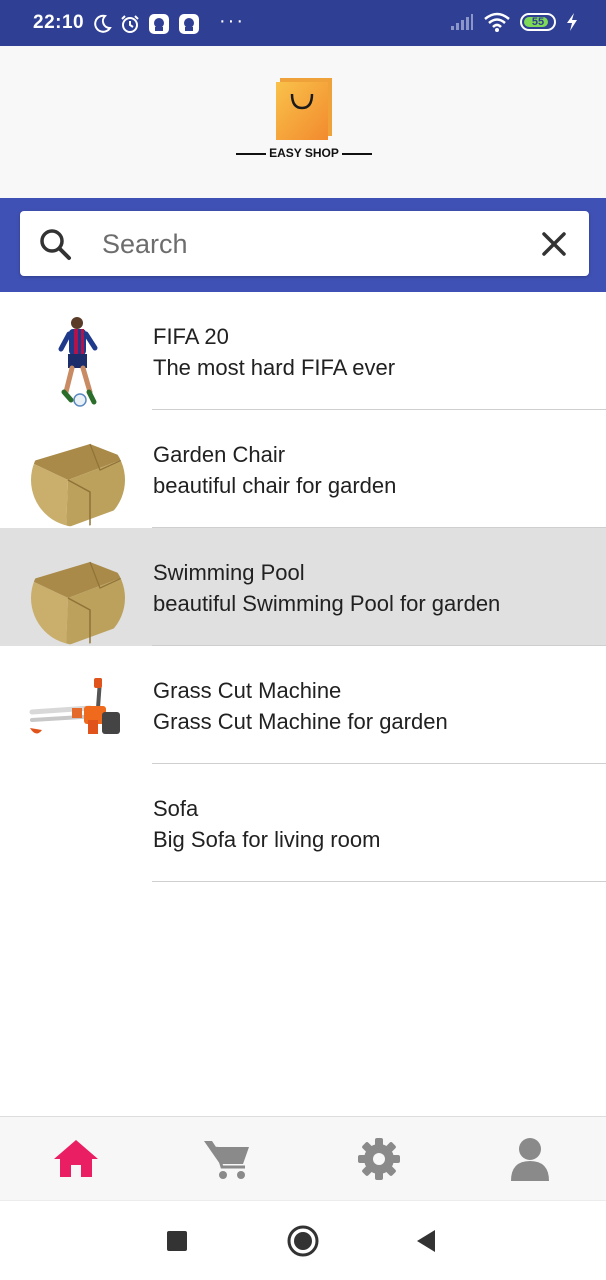 This screenshot has width=606, height=1280. What do you see at coordinates (103, 23) in the screenshot?
I see `moon-icon` at bounding box center [103, 23].